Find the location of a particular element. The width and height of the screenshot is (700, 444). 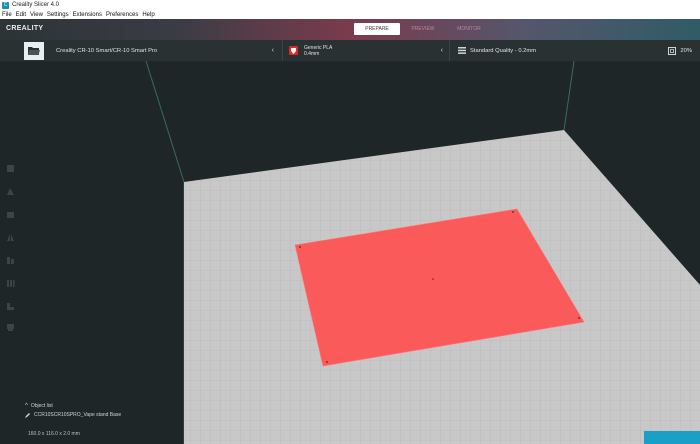

slice-button is located at coordinates (672, 437).